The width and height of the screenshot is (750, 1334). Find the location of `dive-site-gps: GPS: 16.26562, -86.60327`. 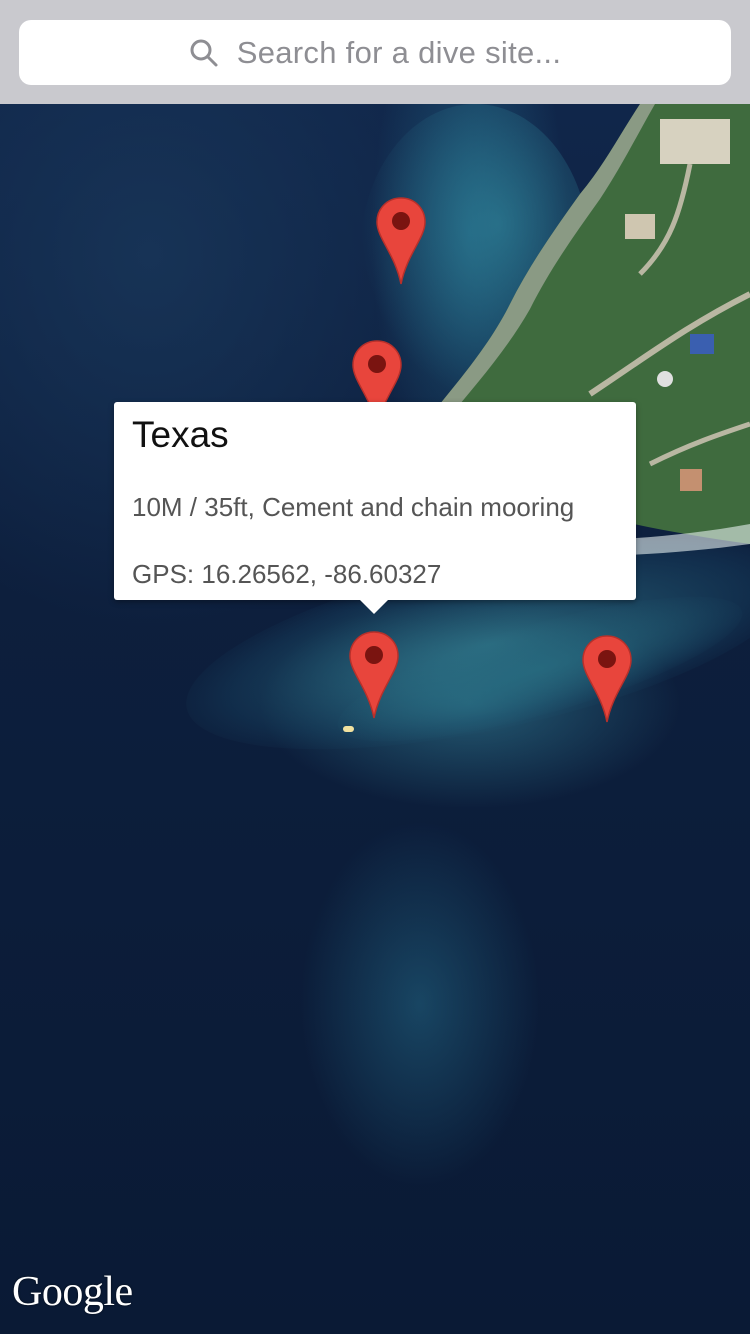

dive-site-gps: GPS: 16.26562, -86.60327 is located at coordinates (287, 574).